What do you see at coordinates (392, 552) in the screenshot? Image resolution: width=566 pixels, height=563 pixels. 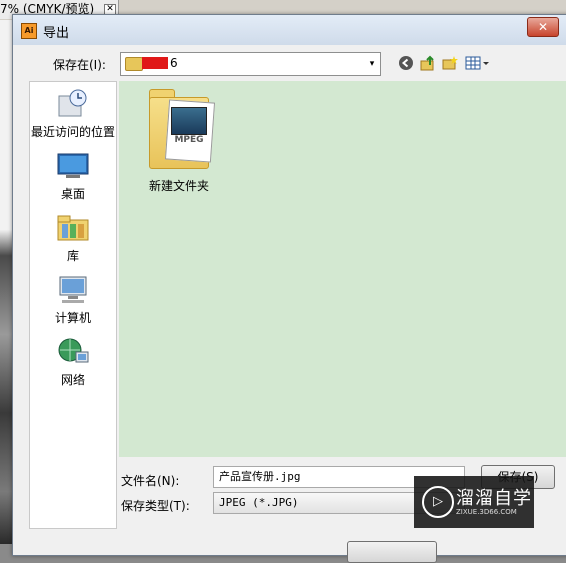 I see `bottom-button` at bounding box center [392, 552].